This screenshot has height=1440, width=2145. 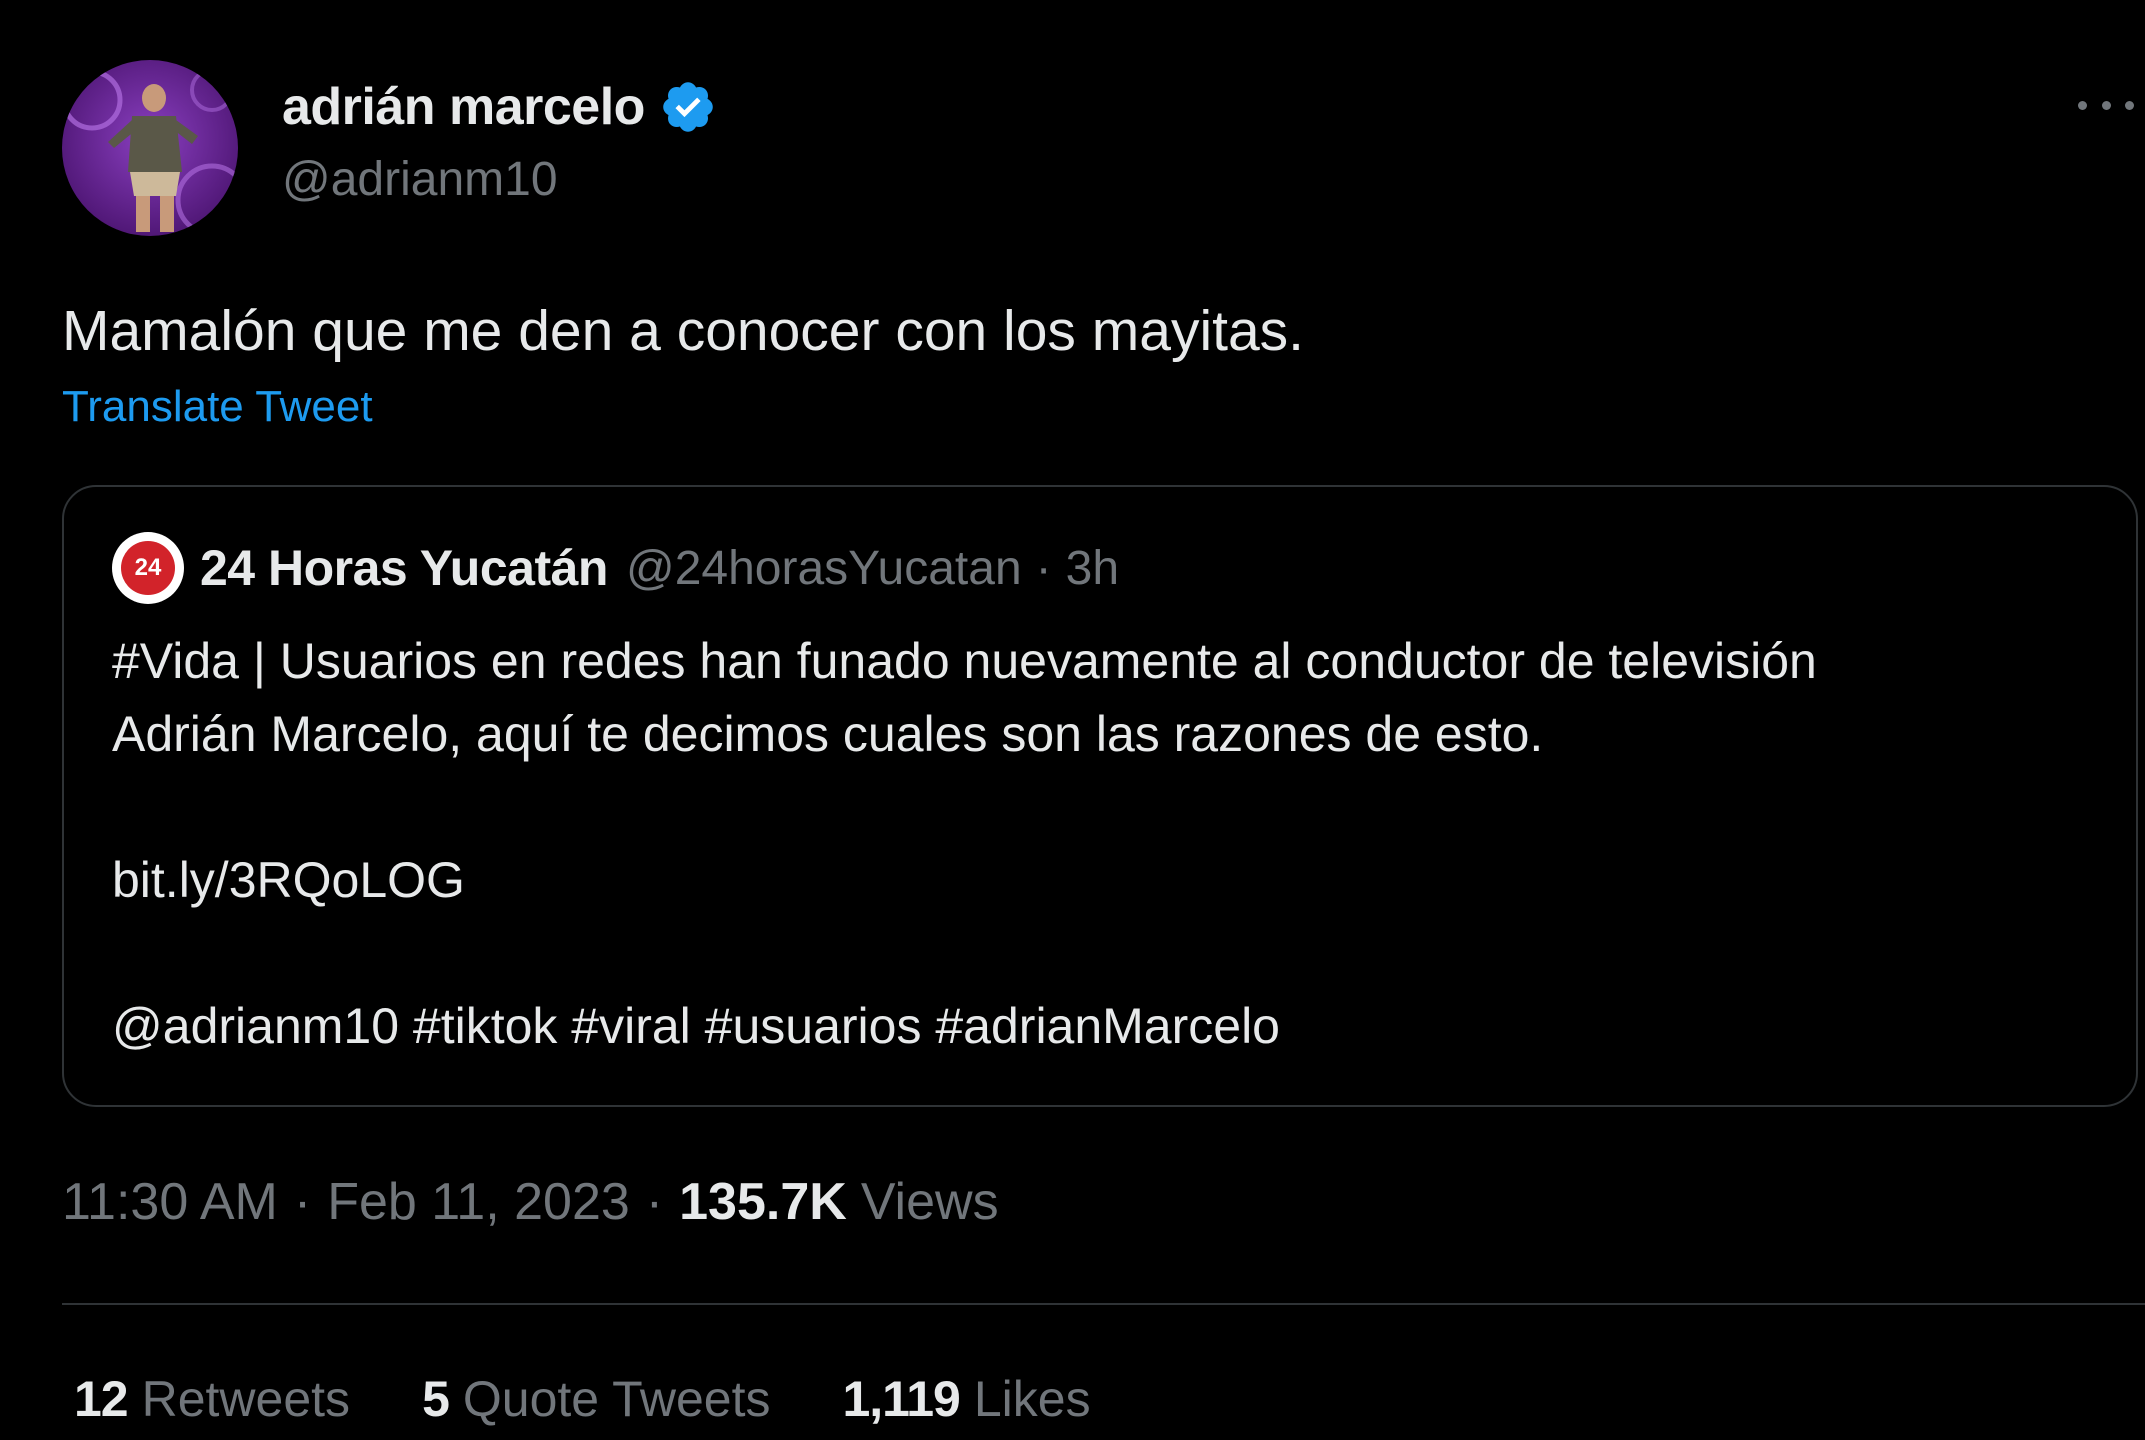 I want to click on quoted-tweet-header: 24 24 Horas Yucatán @24horasYucatan · 3h, so click(x=615, y=568).